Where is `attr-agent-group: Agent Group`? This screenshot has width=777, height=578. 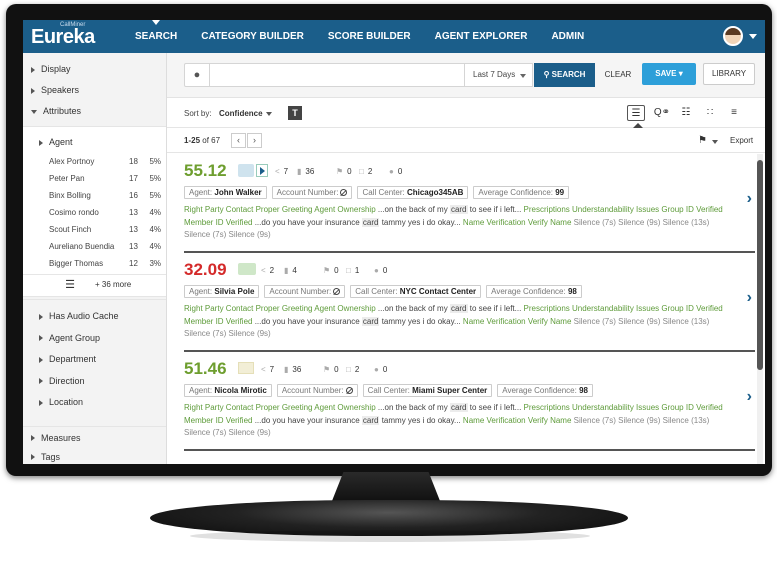 attr-agent-group: Agent Group is located at coordinates (94, 339).